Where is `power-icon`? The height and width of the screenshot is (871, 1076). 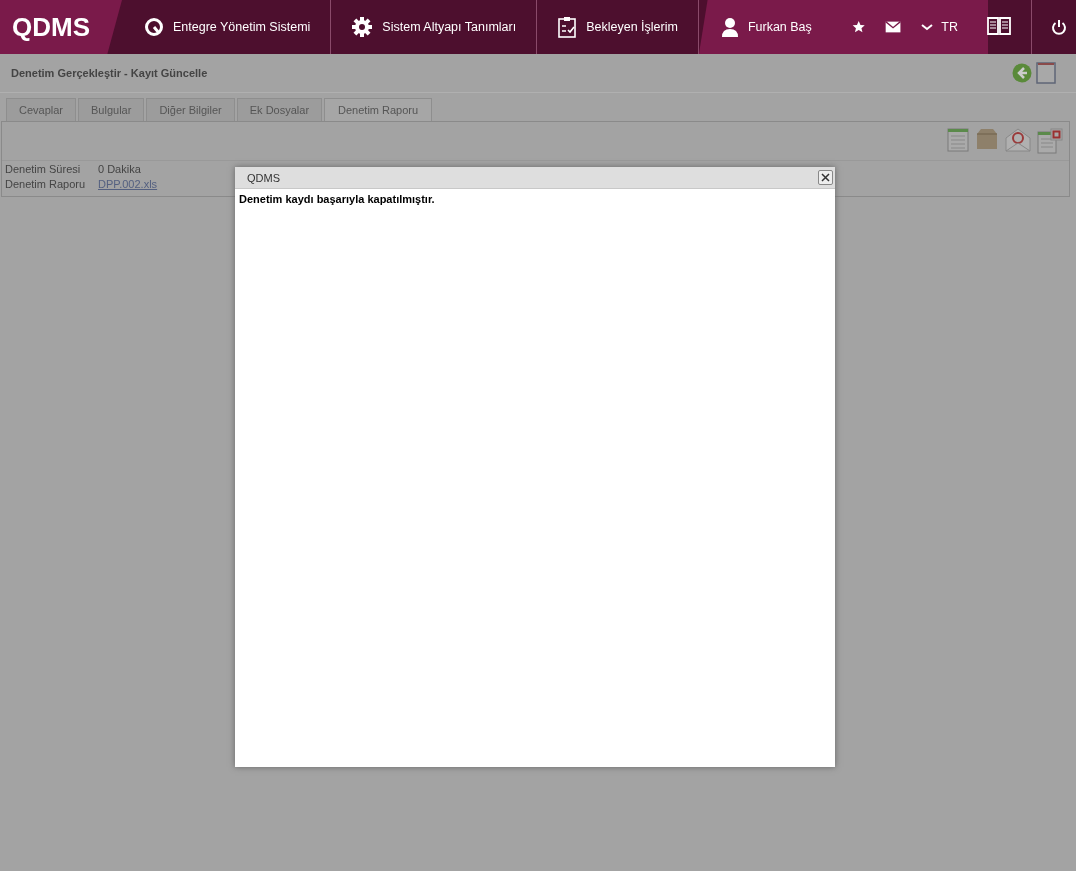 power-icon is located at coordinates (1058, 27).